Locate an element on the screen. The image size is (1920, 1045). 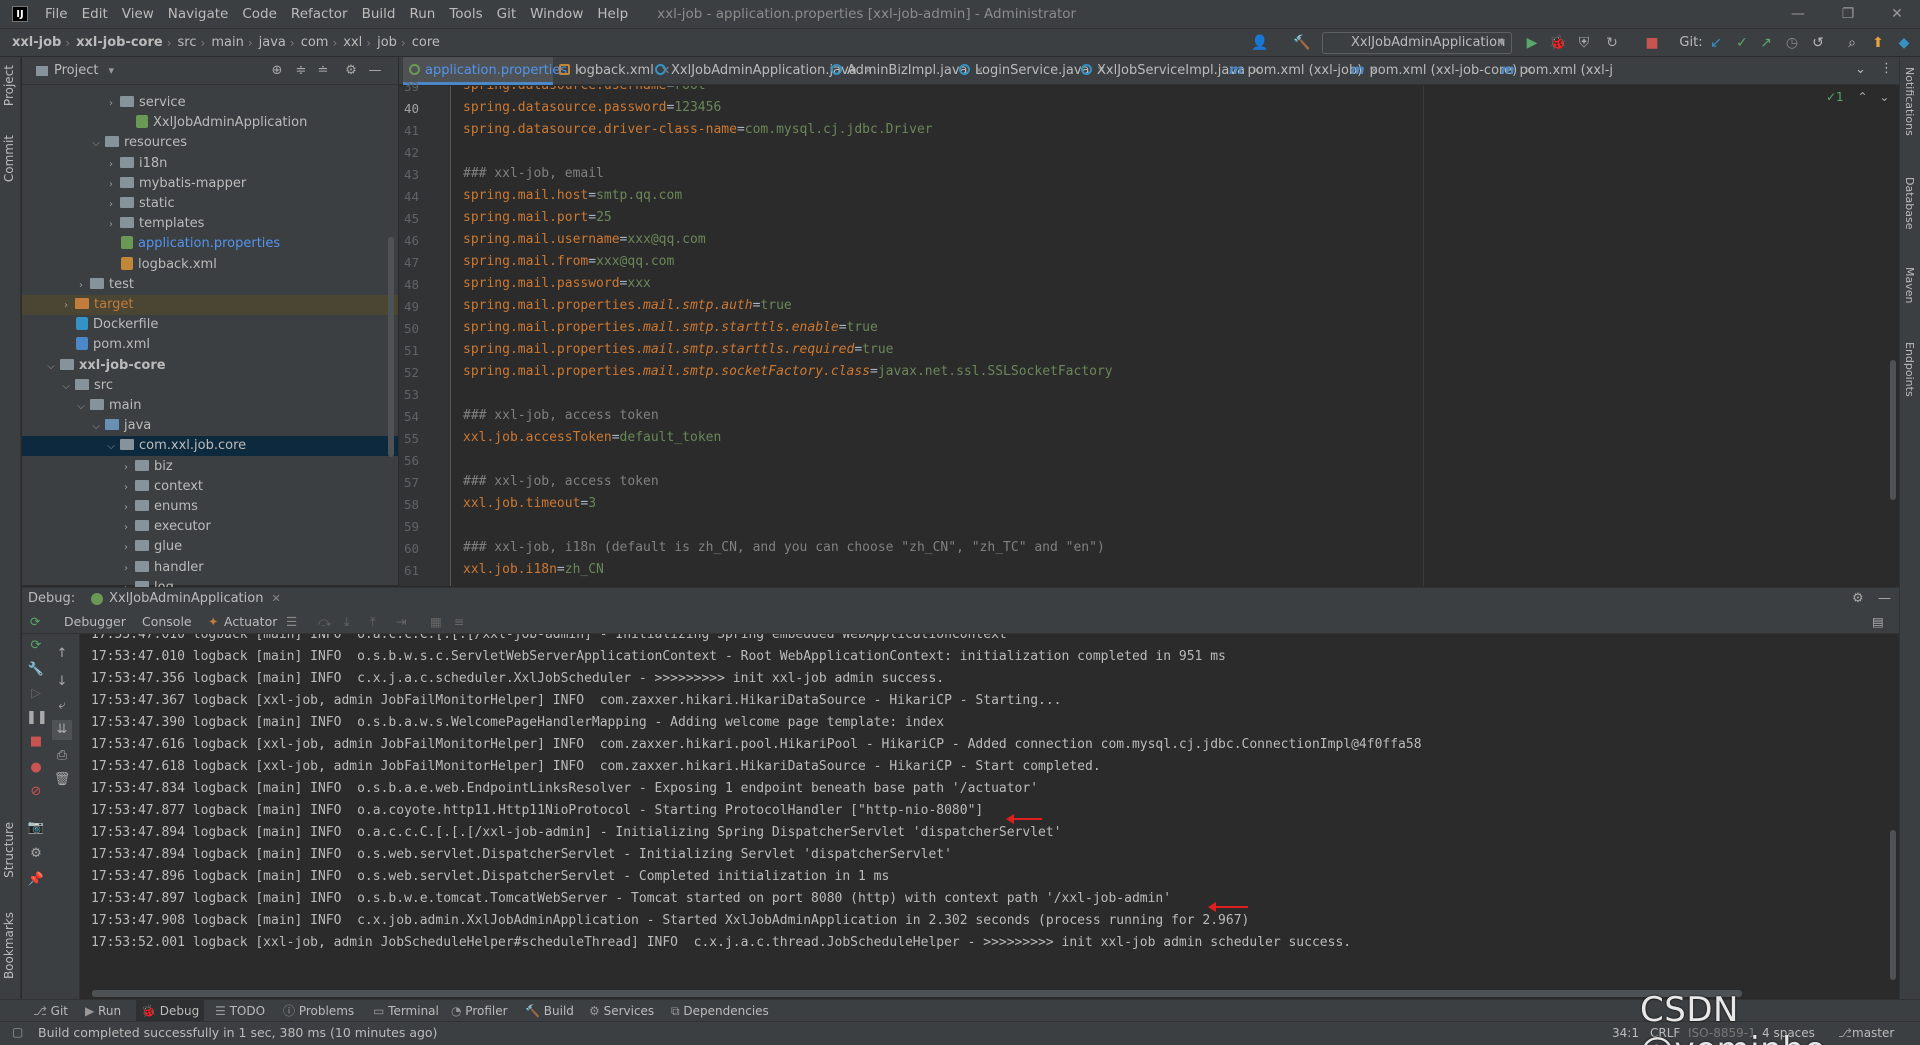
maven-tool-tab: Maven is located at coordinates (1909, 285).